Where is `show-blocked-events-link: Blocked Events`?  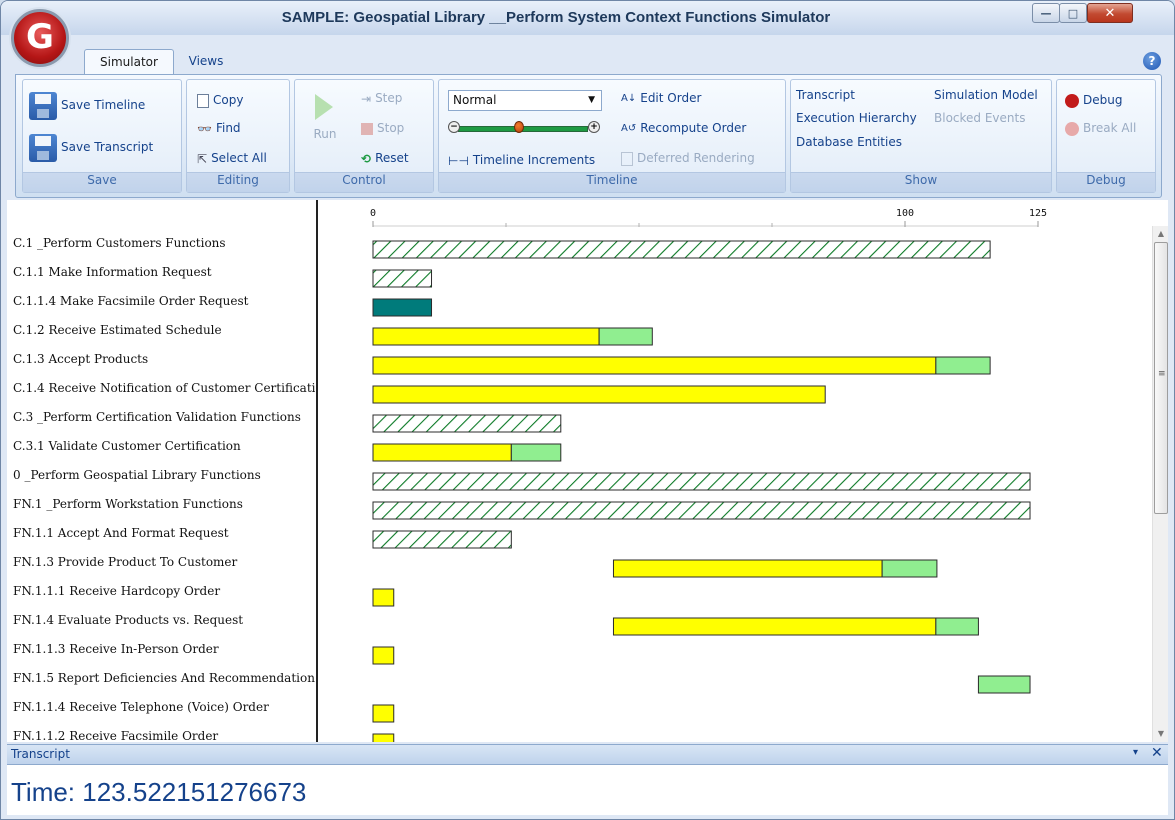
show-blocked-events-link: Blocked Events is located at coordinates (979, 118).